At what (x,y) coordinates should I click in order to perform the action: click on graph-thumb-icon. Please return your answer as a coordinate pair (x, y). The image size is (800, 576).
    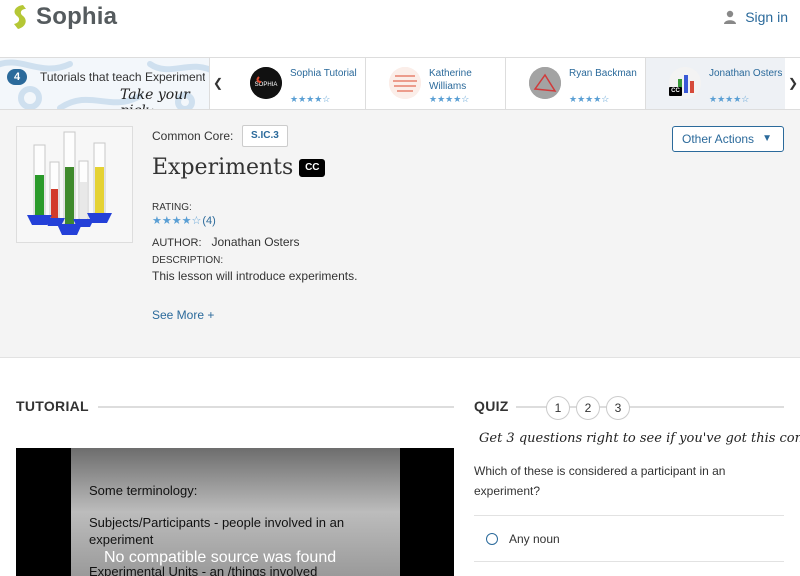
    Looking at the image, I should click on (545, 83).